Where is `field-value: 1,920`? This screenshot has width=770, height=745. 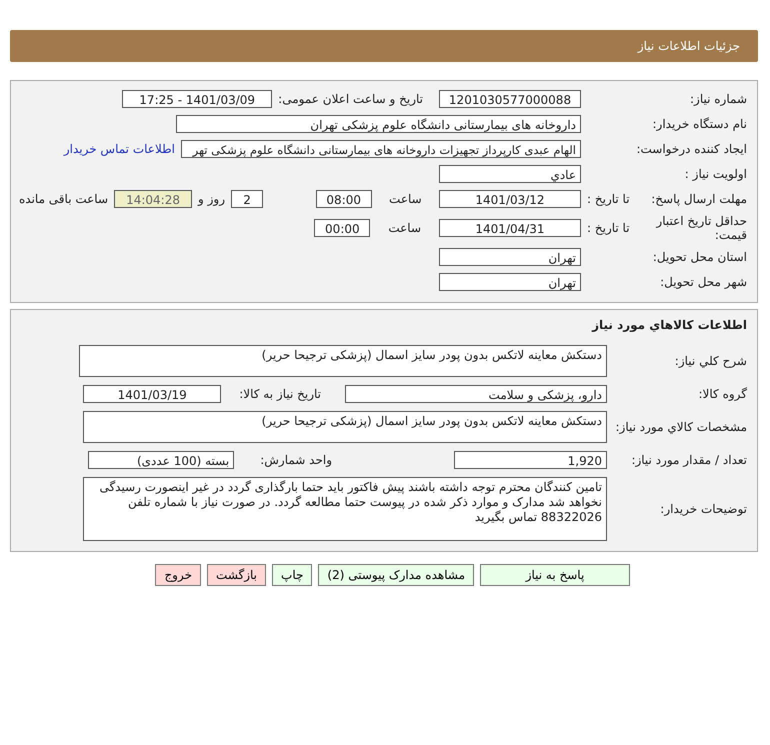
field-value: 1,920 is located at coordinates (530, 460).